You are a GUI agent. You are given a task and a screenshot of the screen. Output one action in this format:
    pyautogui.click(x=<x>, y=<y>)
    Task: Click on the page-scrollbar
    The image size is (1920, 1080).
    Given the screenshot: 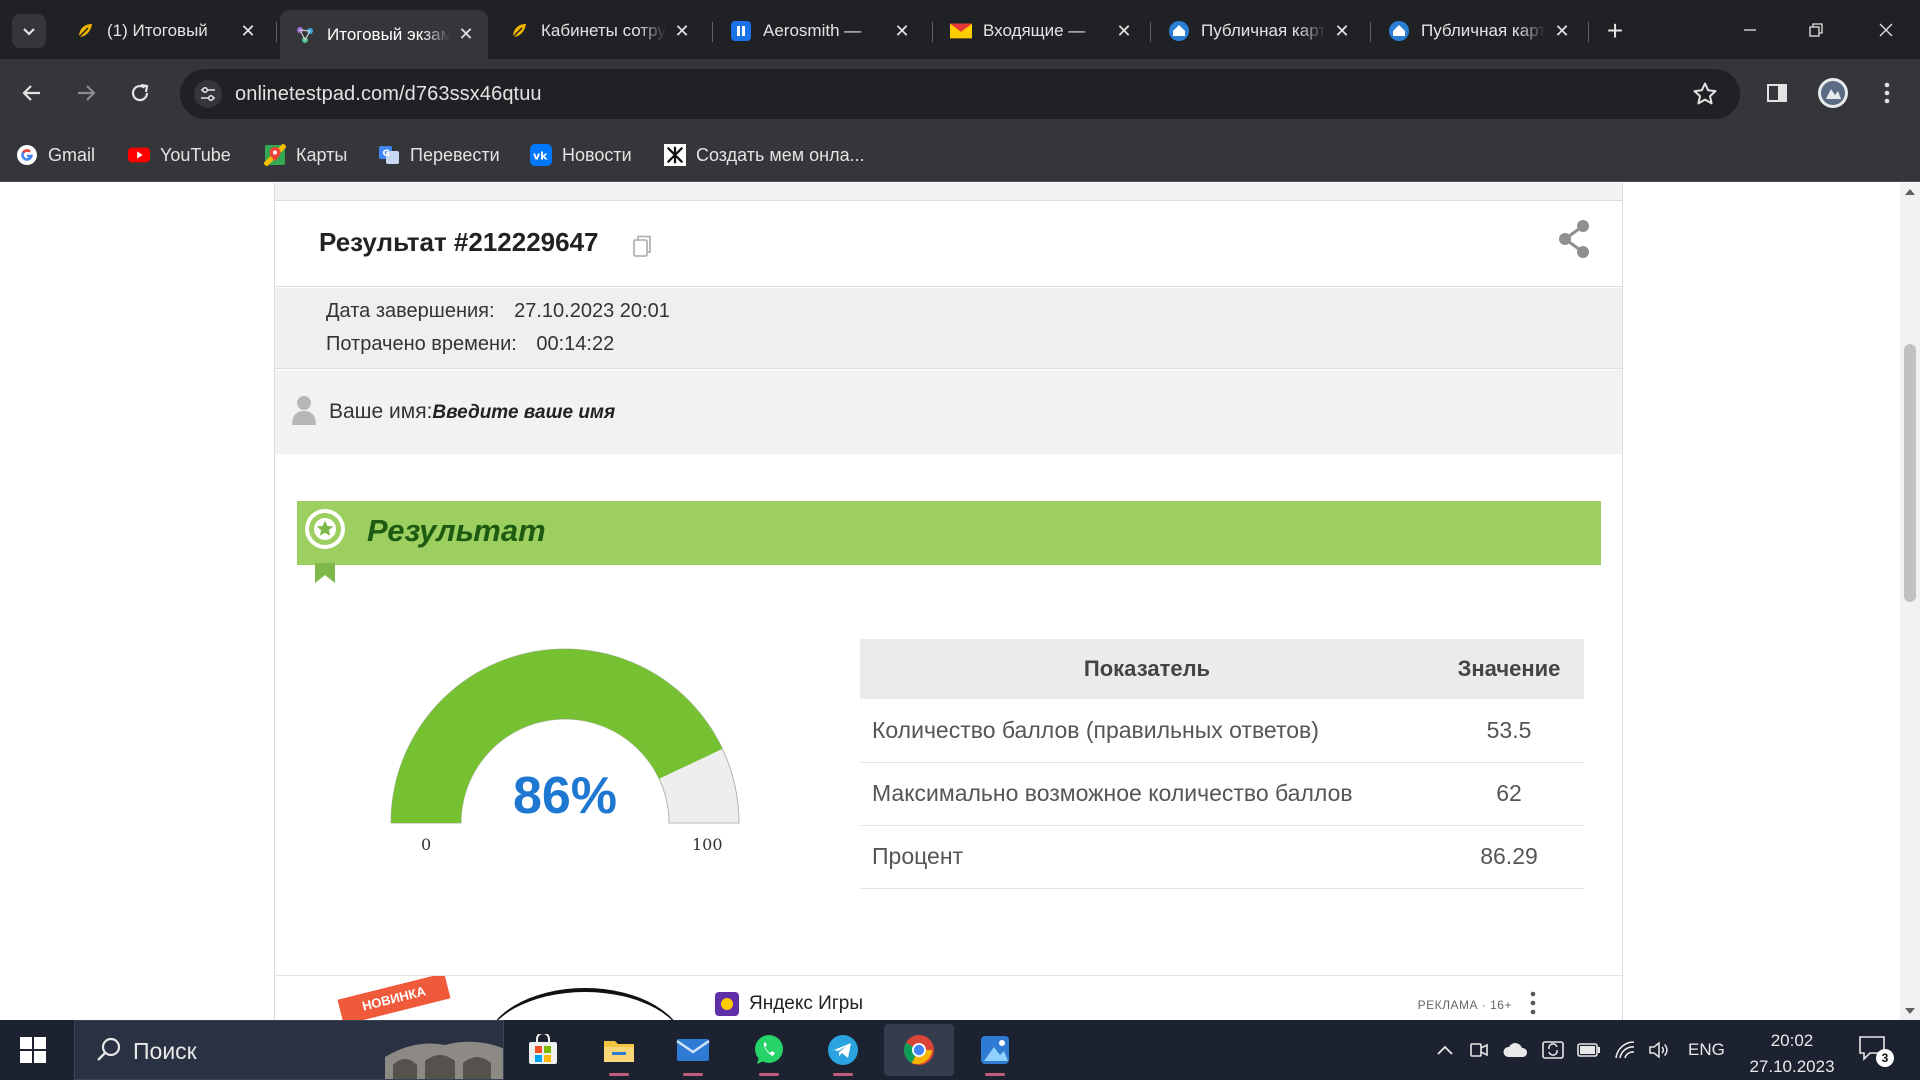 What is the action you would take?
    pyautogui.click(x=1910, y=601)
    